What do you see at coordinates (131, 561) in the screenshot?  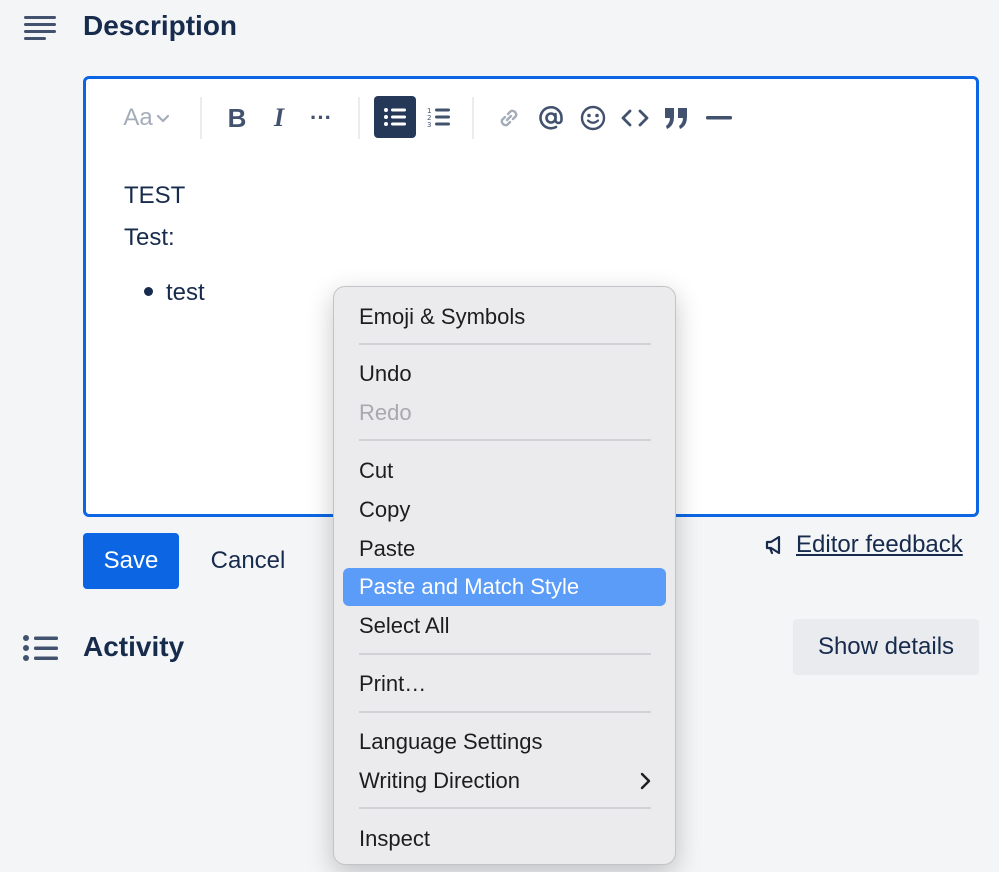 I see `save-button: Save` at bounding box center [131, 561].